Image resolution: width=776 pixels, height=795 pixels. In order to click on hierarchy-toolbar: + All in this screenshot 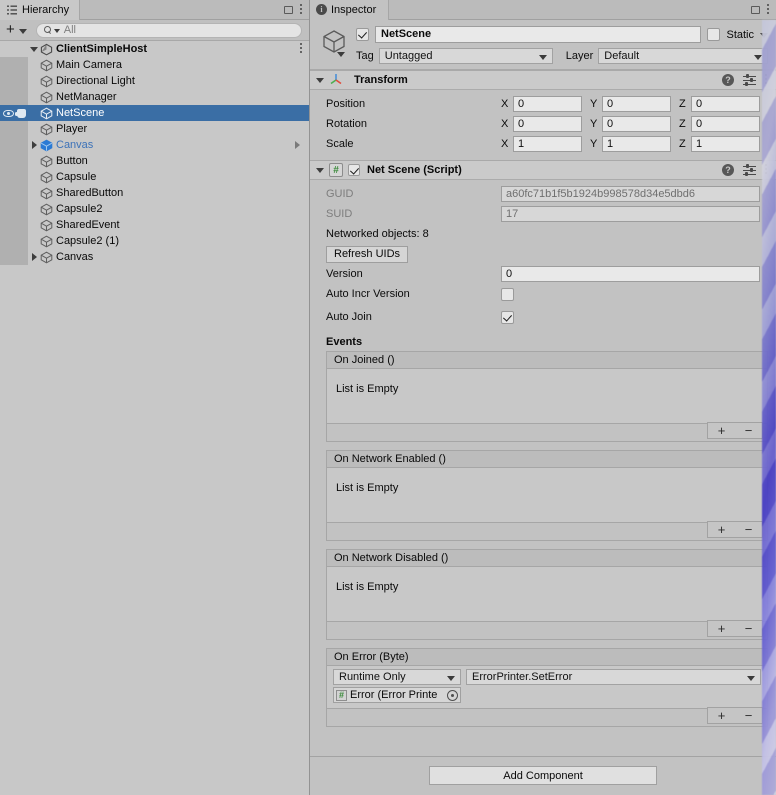, I will do `click(154, 30)`.